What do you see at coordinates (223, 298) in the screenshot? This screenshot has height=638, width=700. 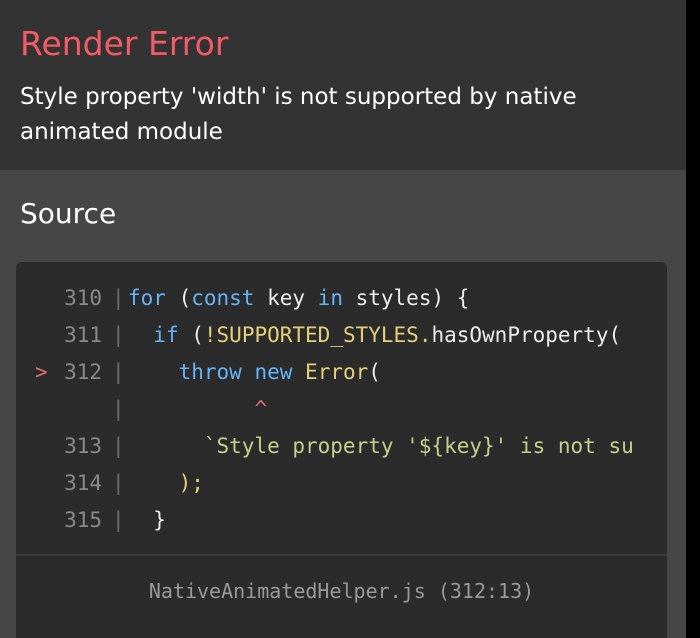 I see `code-token: const` at bounding box center [223, 298].